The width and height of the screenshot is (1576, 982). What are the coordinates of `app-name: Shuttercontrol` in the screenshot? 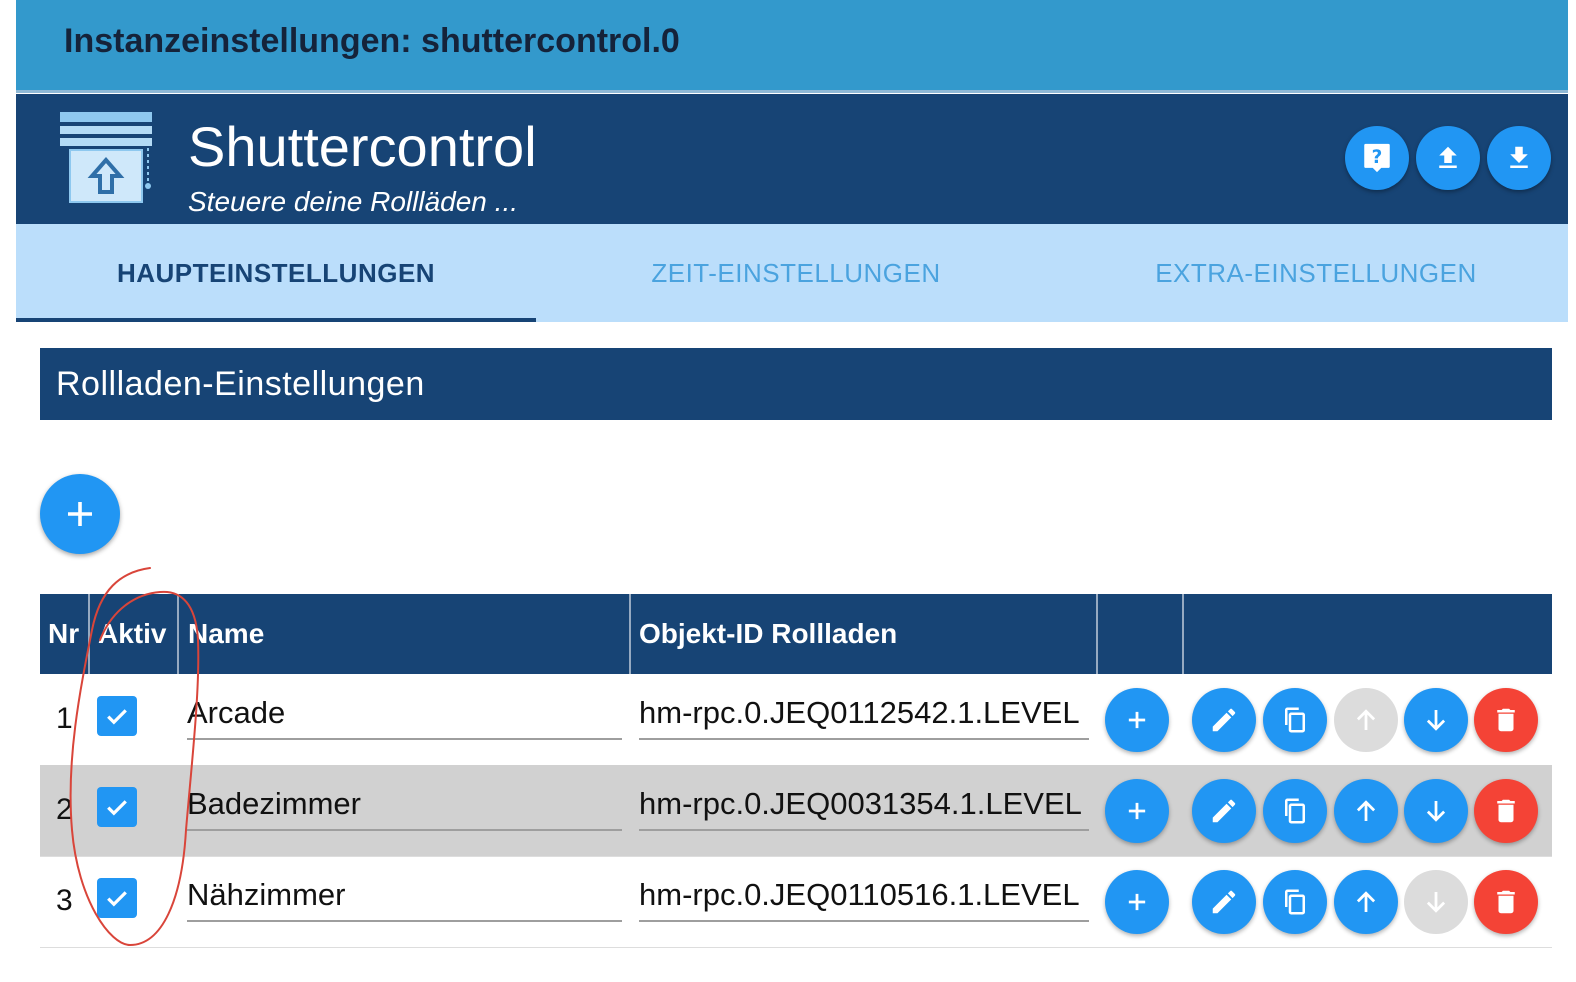 It's located at (362, 146).